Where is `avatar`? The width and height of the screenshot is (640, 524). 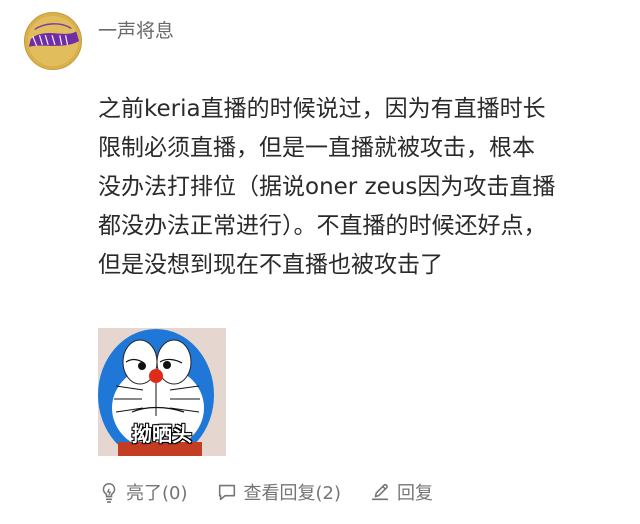 avatar is located at coordinates (53, 41).